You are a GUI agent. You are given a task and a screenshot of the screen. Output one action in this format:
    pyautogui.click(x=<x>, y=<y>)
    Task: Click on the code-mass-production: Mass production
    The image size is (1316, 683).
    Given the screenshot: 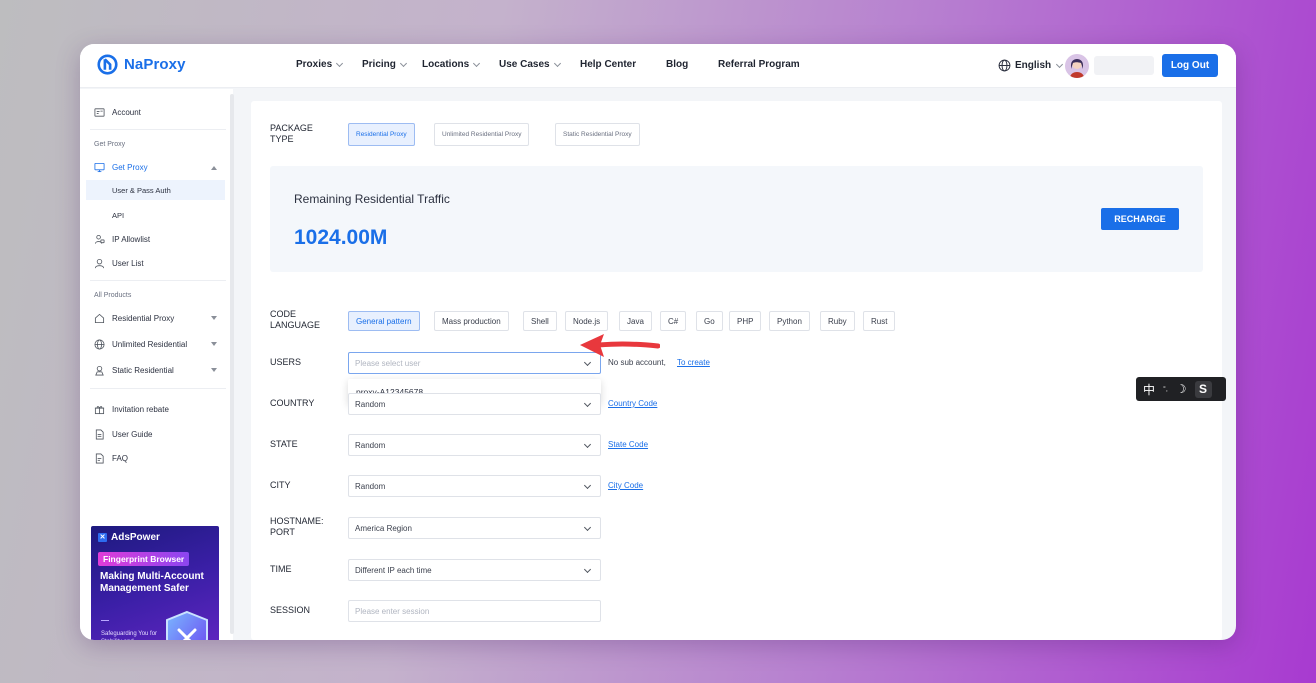 What is the action you would take?
    pyautogui.click(x=471, y=321)
    